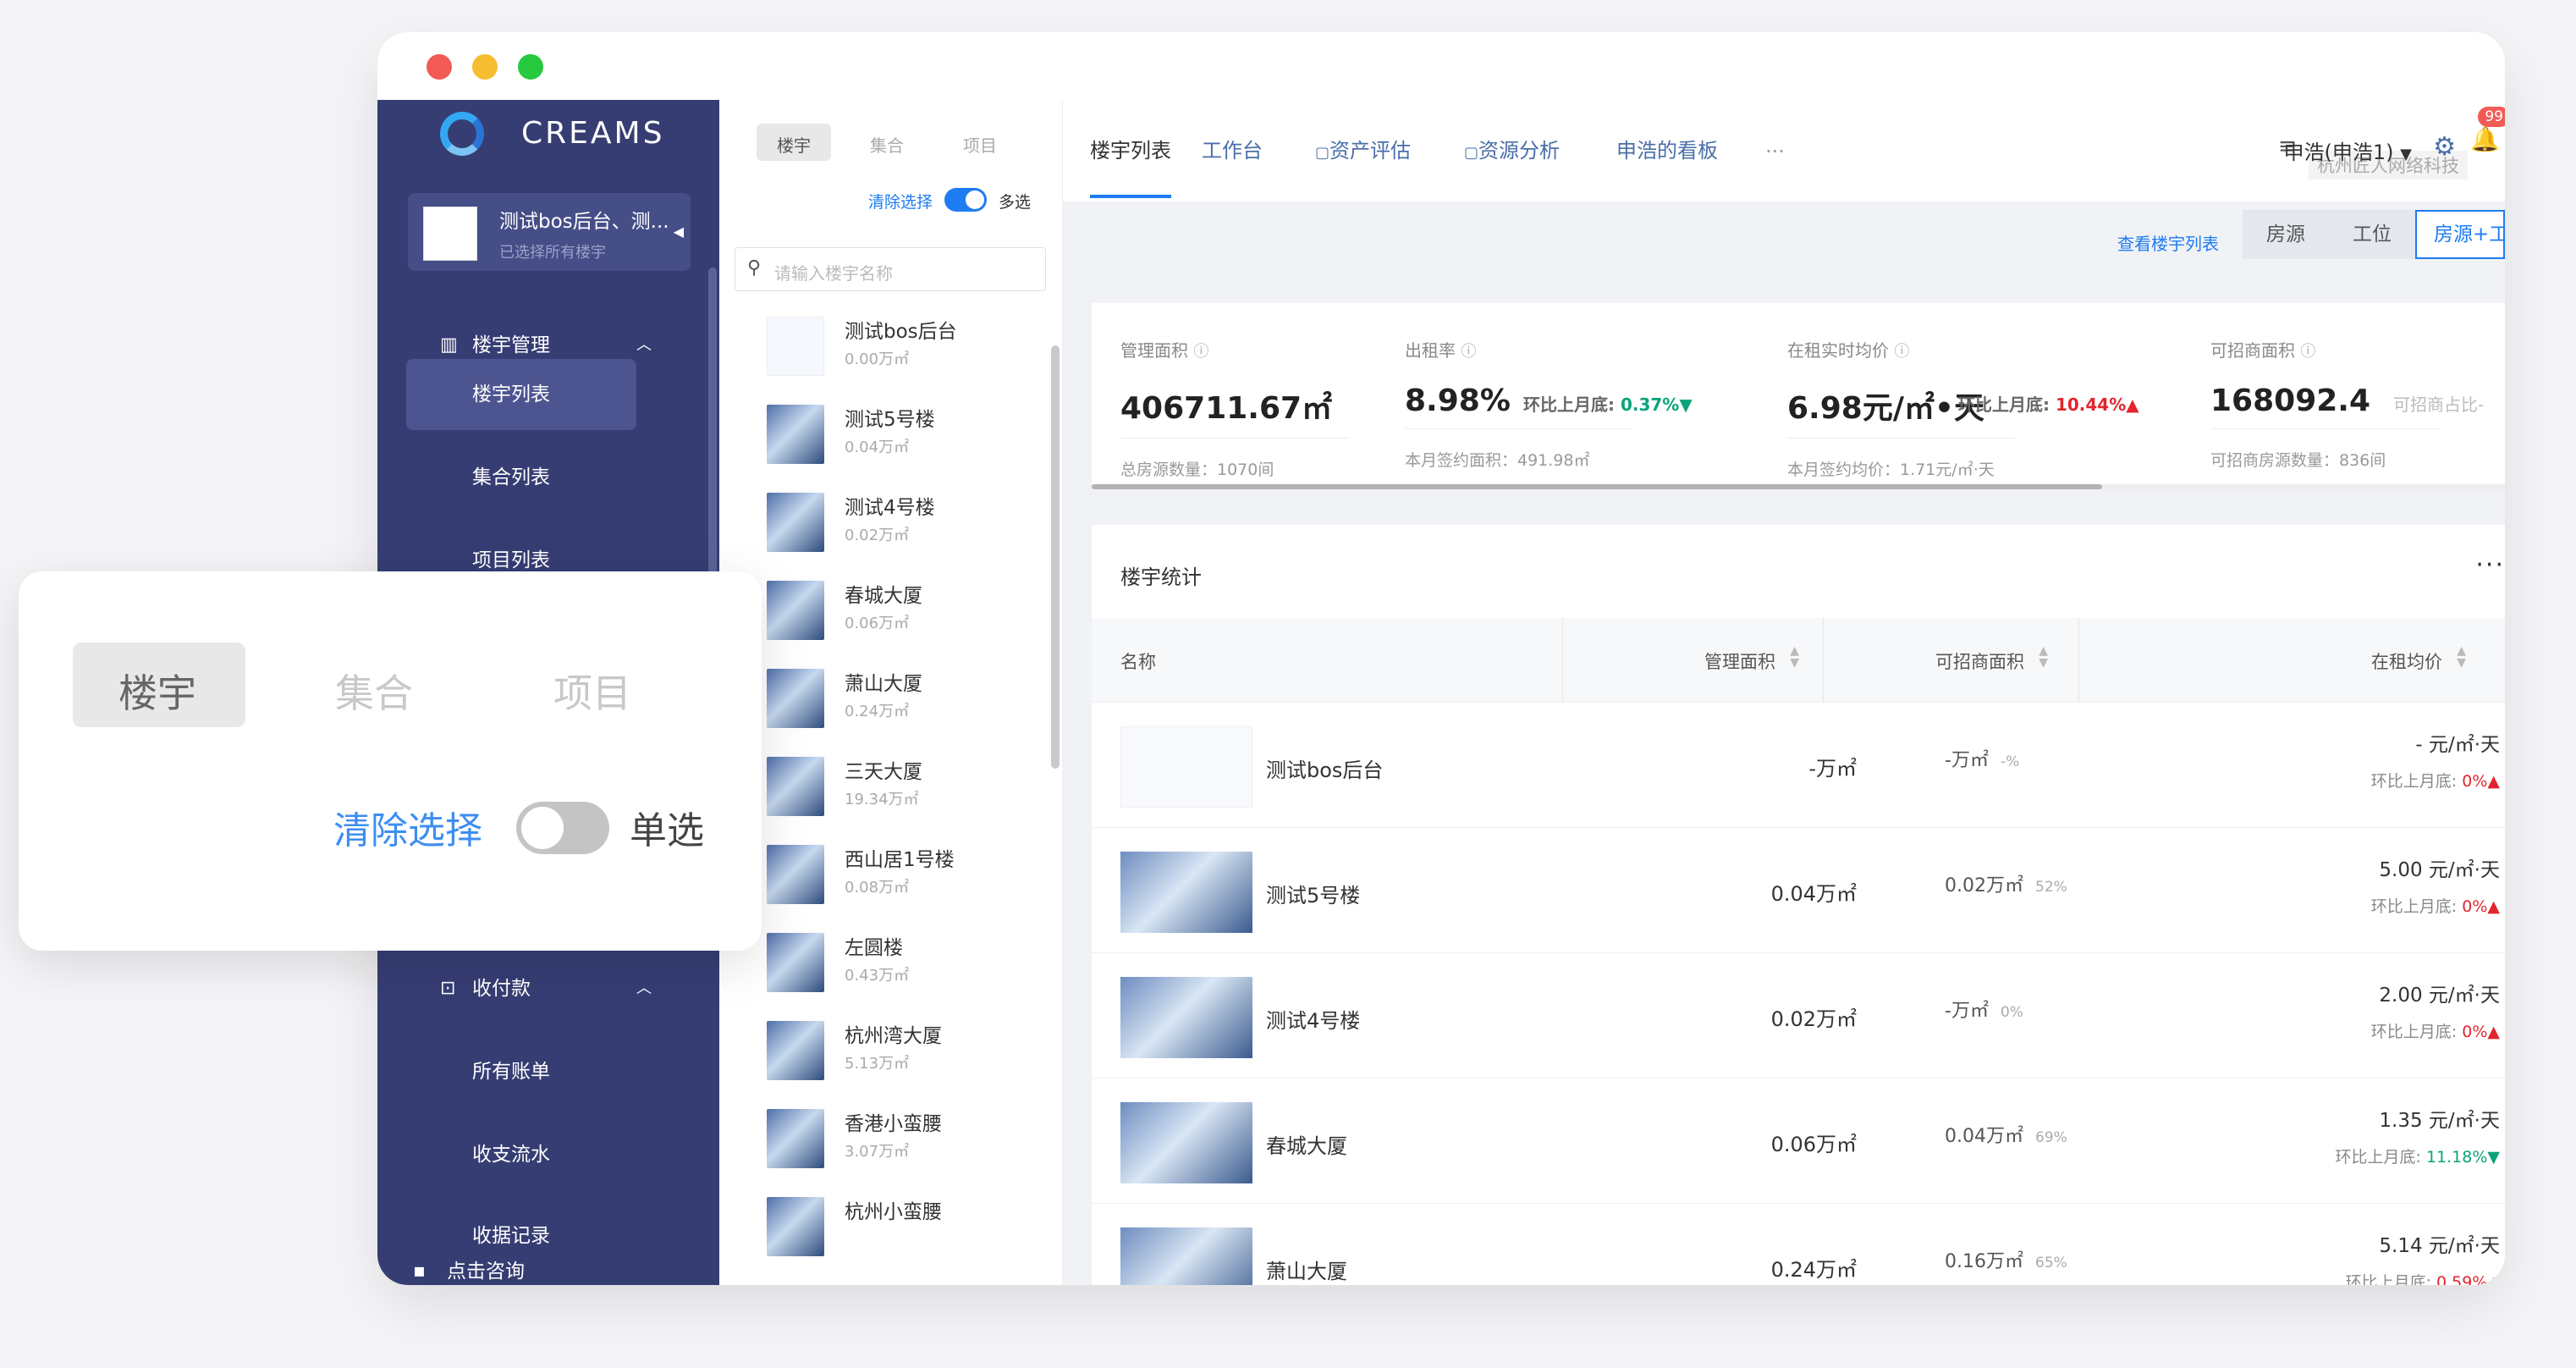  I want to click on row-avg-price: 5.14 元/㎡·天 环比上月底: 0.59%▲, so click(2423, 1257).